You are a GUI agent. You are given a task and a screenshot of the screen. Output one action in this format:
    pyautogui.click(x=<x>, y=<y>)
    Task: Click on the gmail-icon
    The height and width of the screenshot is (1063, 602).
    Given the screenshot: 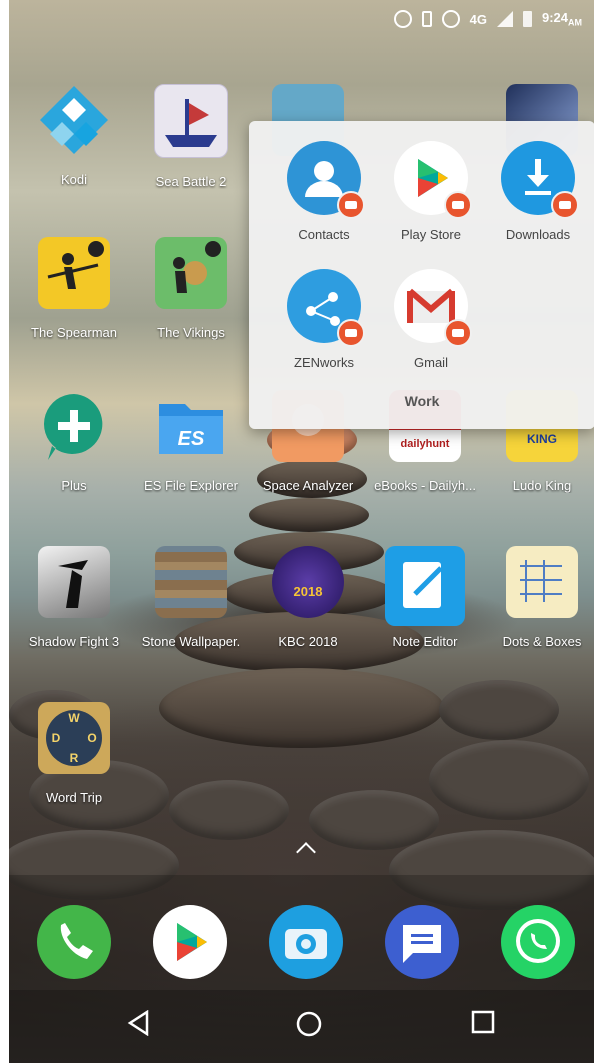 What is the action you would take?
    pyautogui.click(x=433, y=308)
    